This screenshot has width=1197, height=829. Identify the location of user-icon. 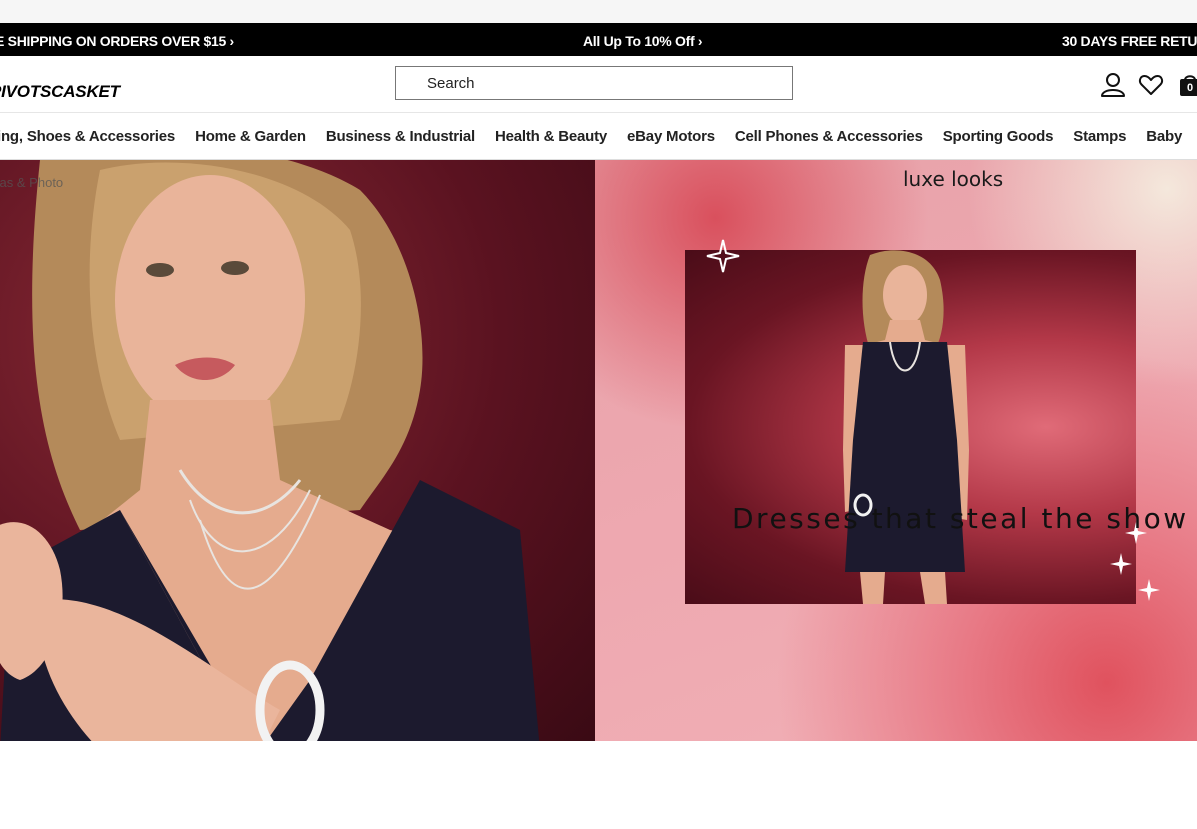
(1113, 85).